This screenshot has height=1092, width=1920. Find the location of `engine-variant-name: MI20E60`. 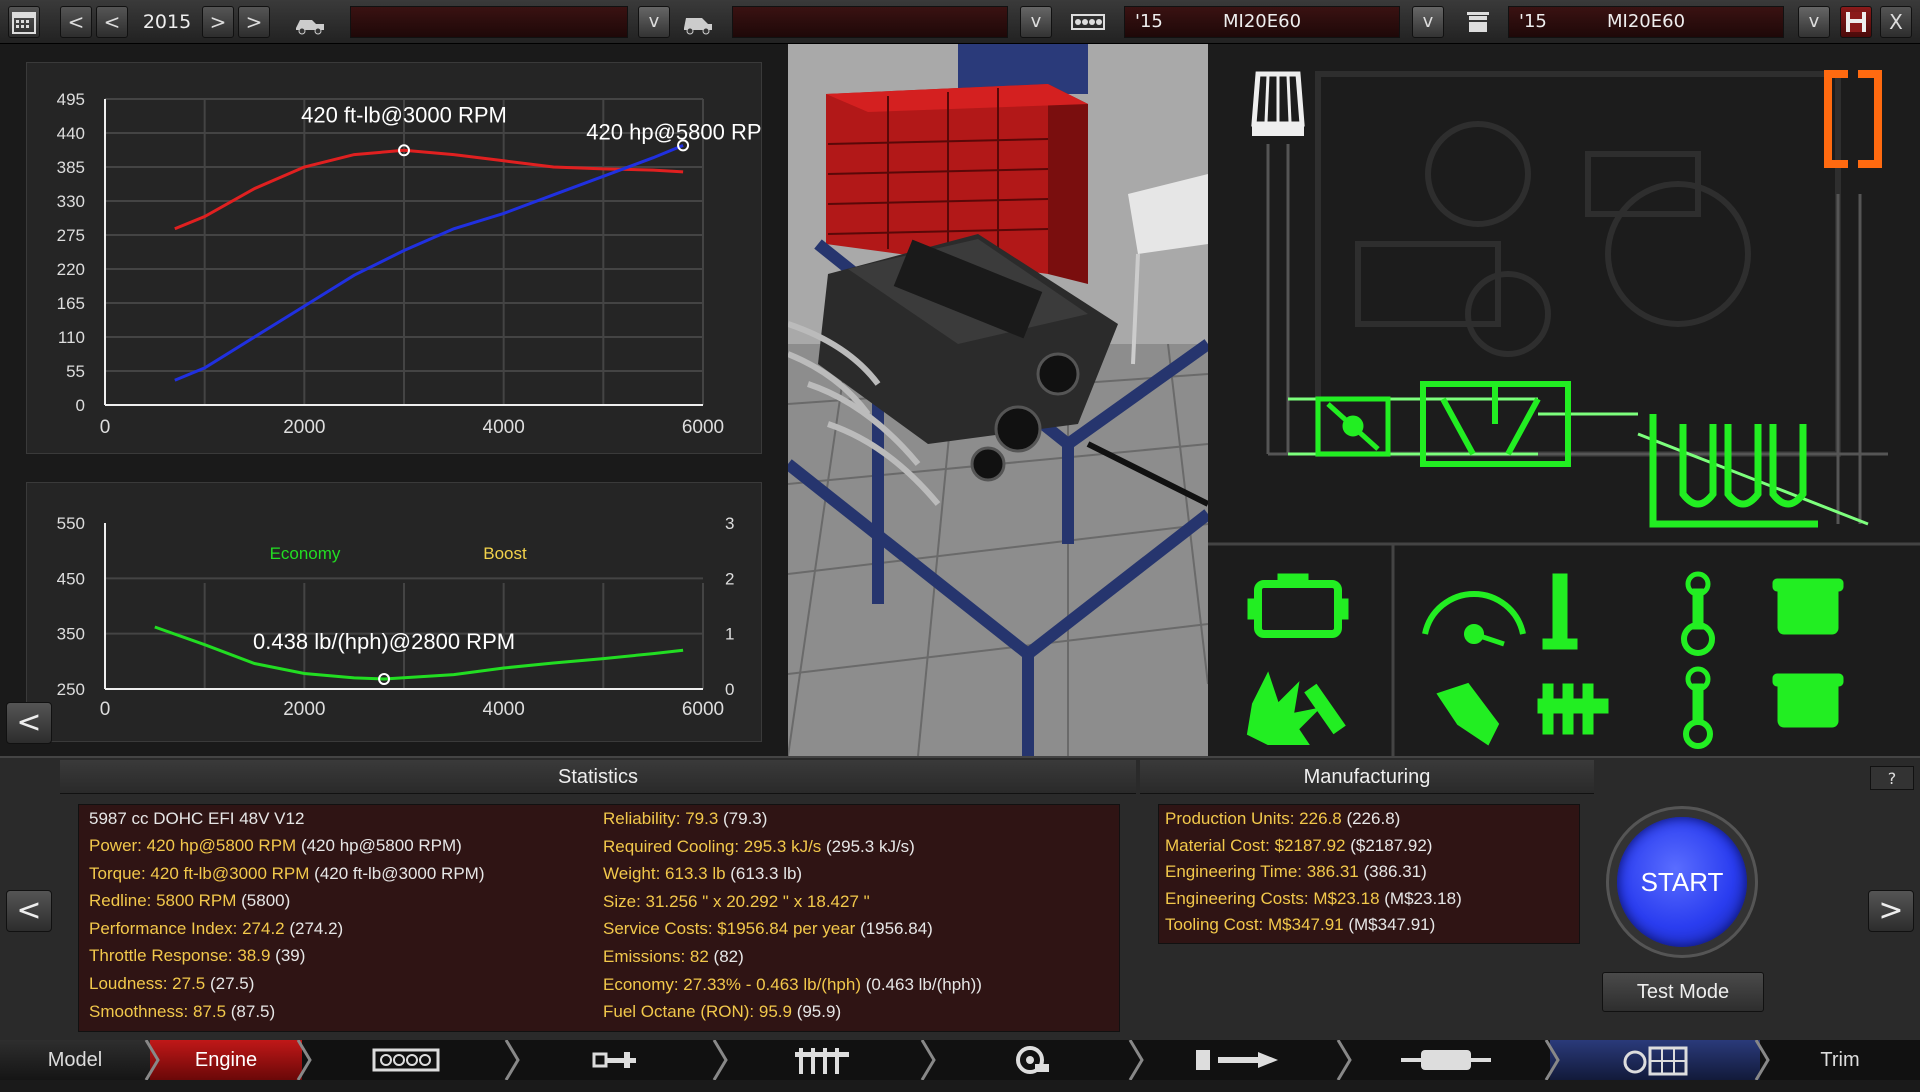

engine-variant-name: MI20E60 is located at coordinates (1646, 21).